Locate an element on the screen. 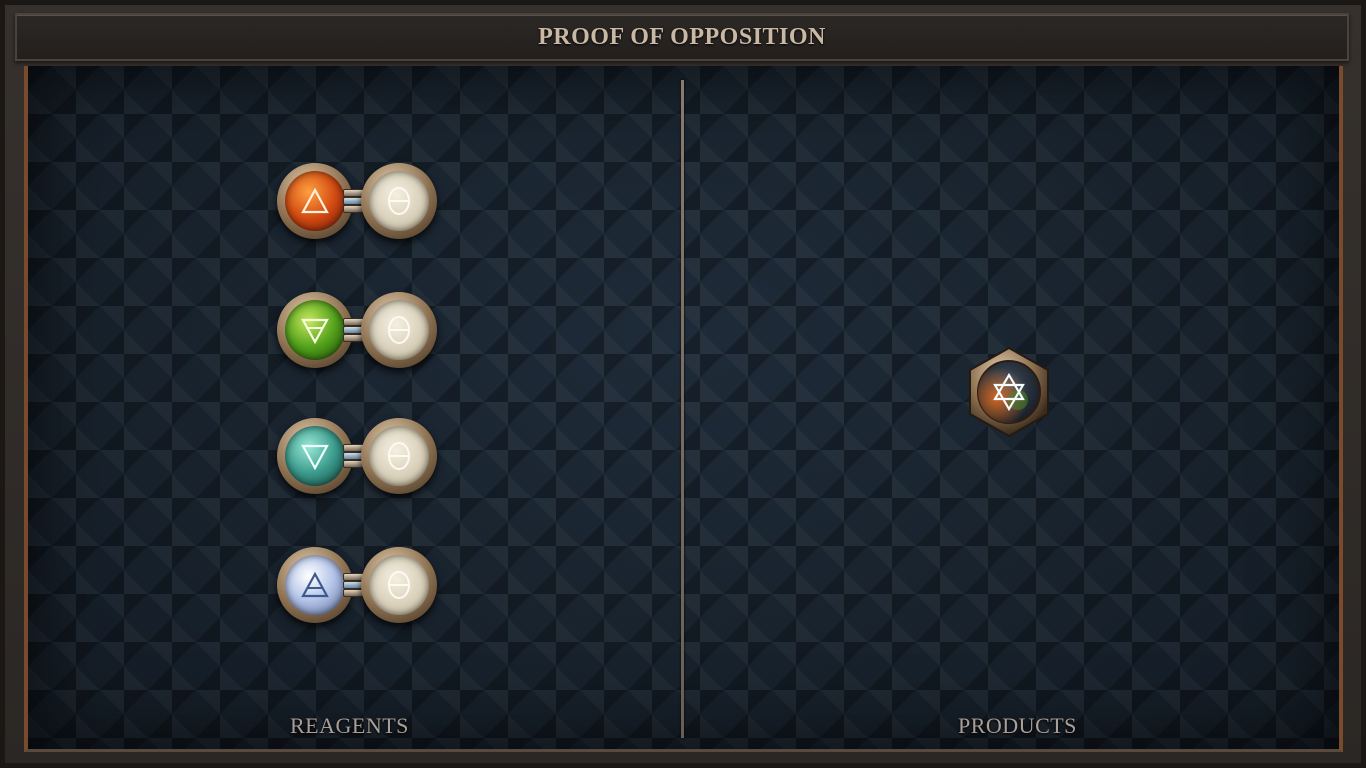  title-bar: PROOF OF OPPOSITION is located at coordinates (682, 37).